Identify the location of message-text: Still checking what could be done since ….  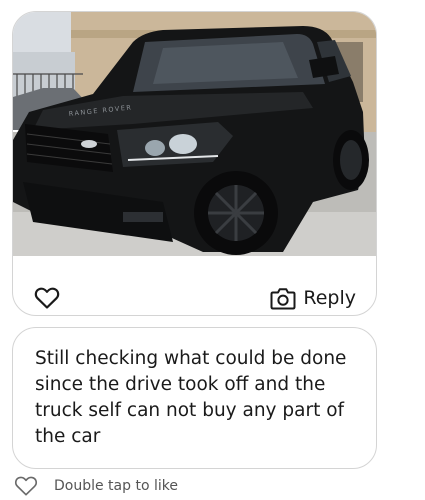
(191, 397).